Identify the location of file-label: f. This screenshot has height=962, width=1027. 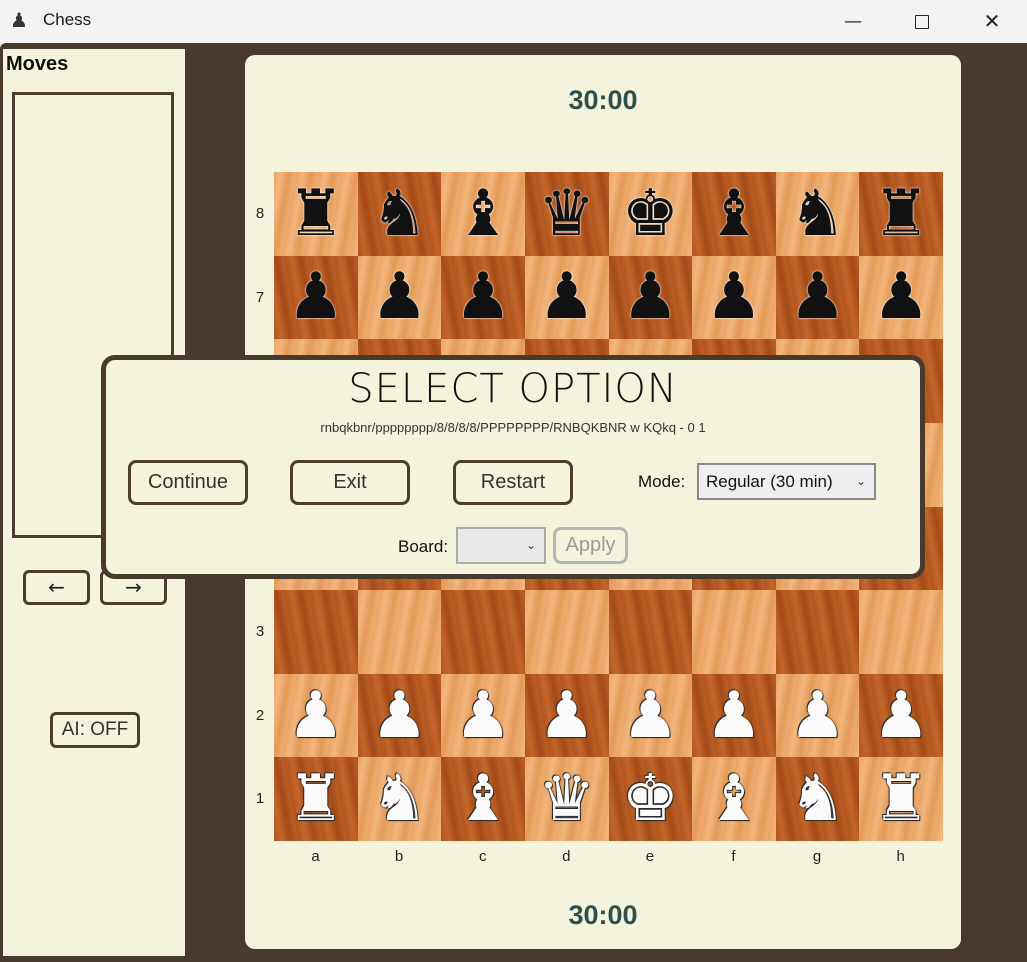
(733, 856).